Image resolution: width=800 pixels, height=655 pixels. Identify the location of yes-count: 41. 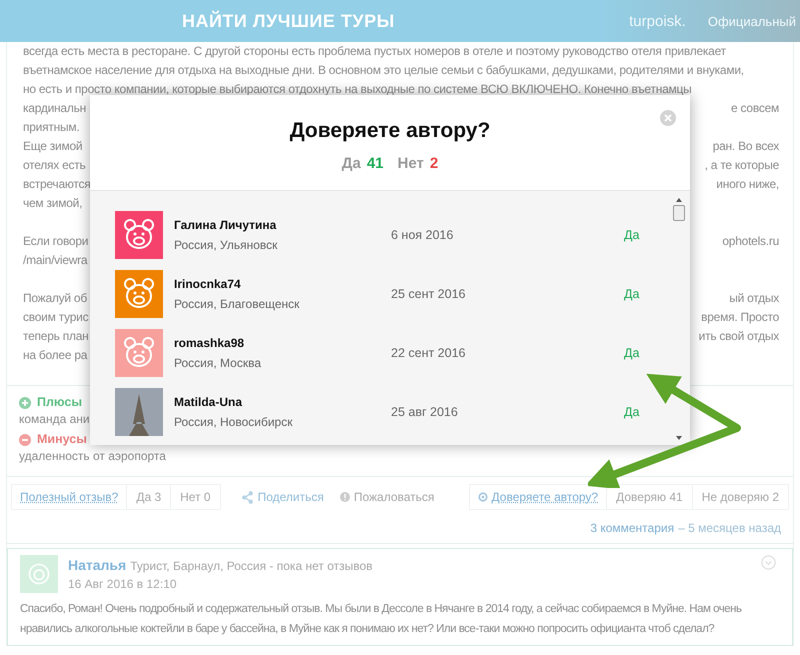
(375, 163).